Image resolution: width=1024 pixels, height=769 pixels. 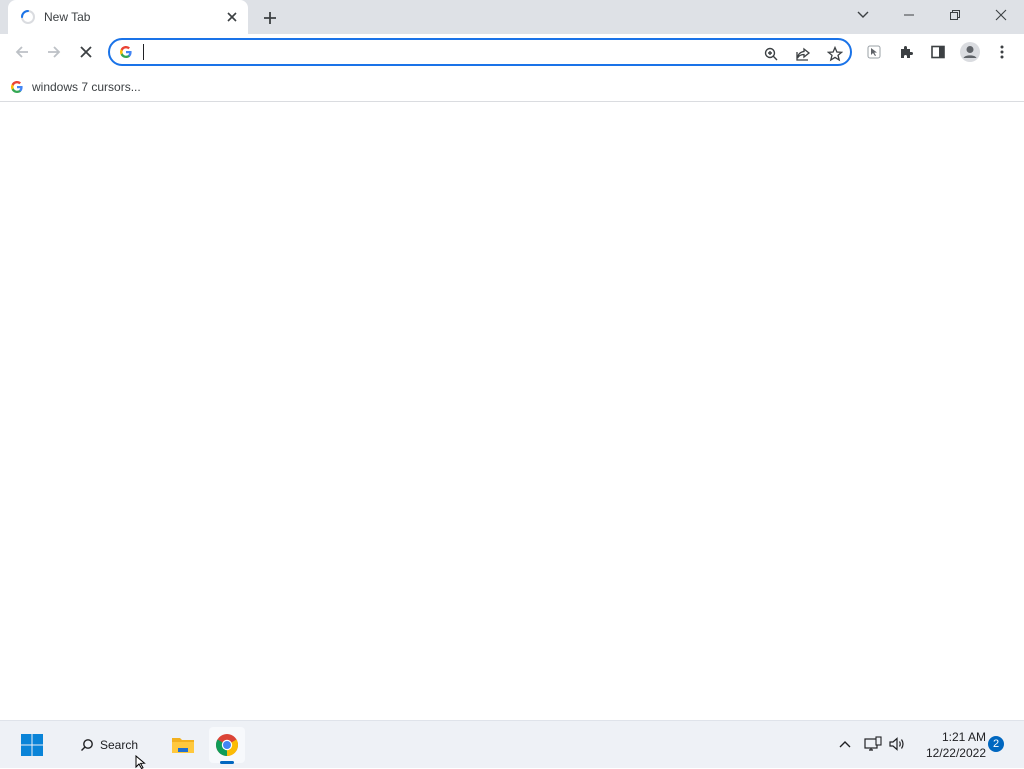 What do you see at coordinates (949, 745) in the screenshot?
I see `clock: 1:21 AM 12/22/2022` at bounding box center [949, 745].